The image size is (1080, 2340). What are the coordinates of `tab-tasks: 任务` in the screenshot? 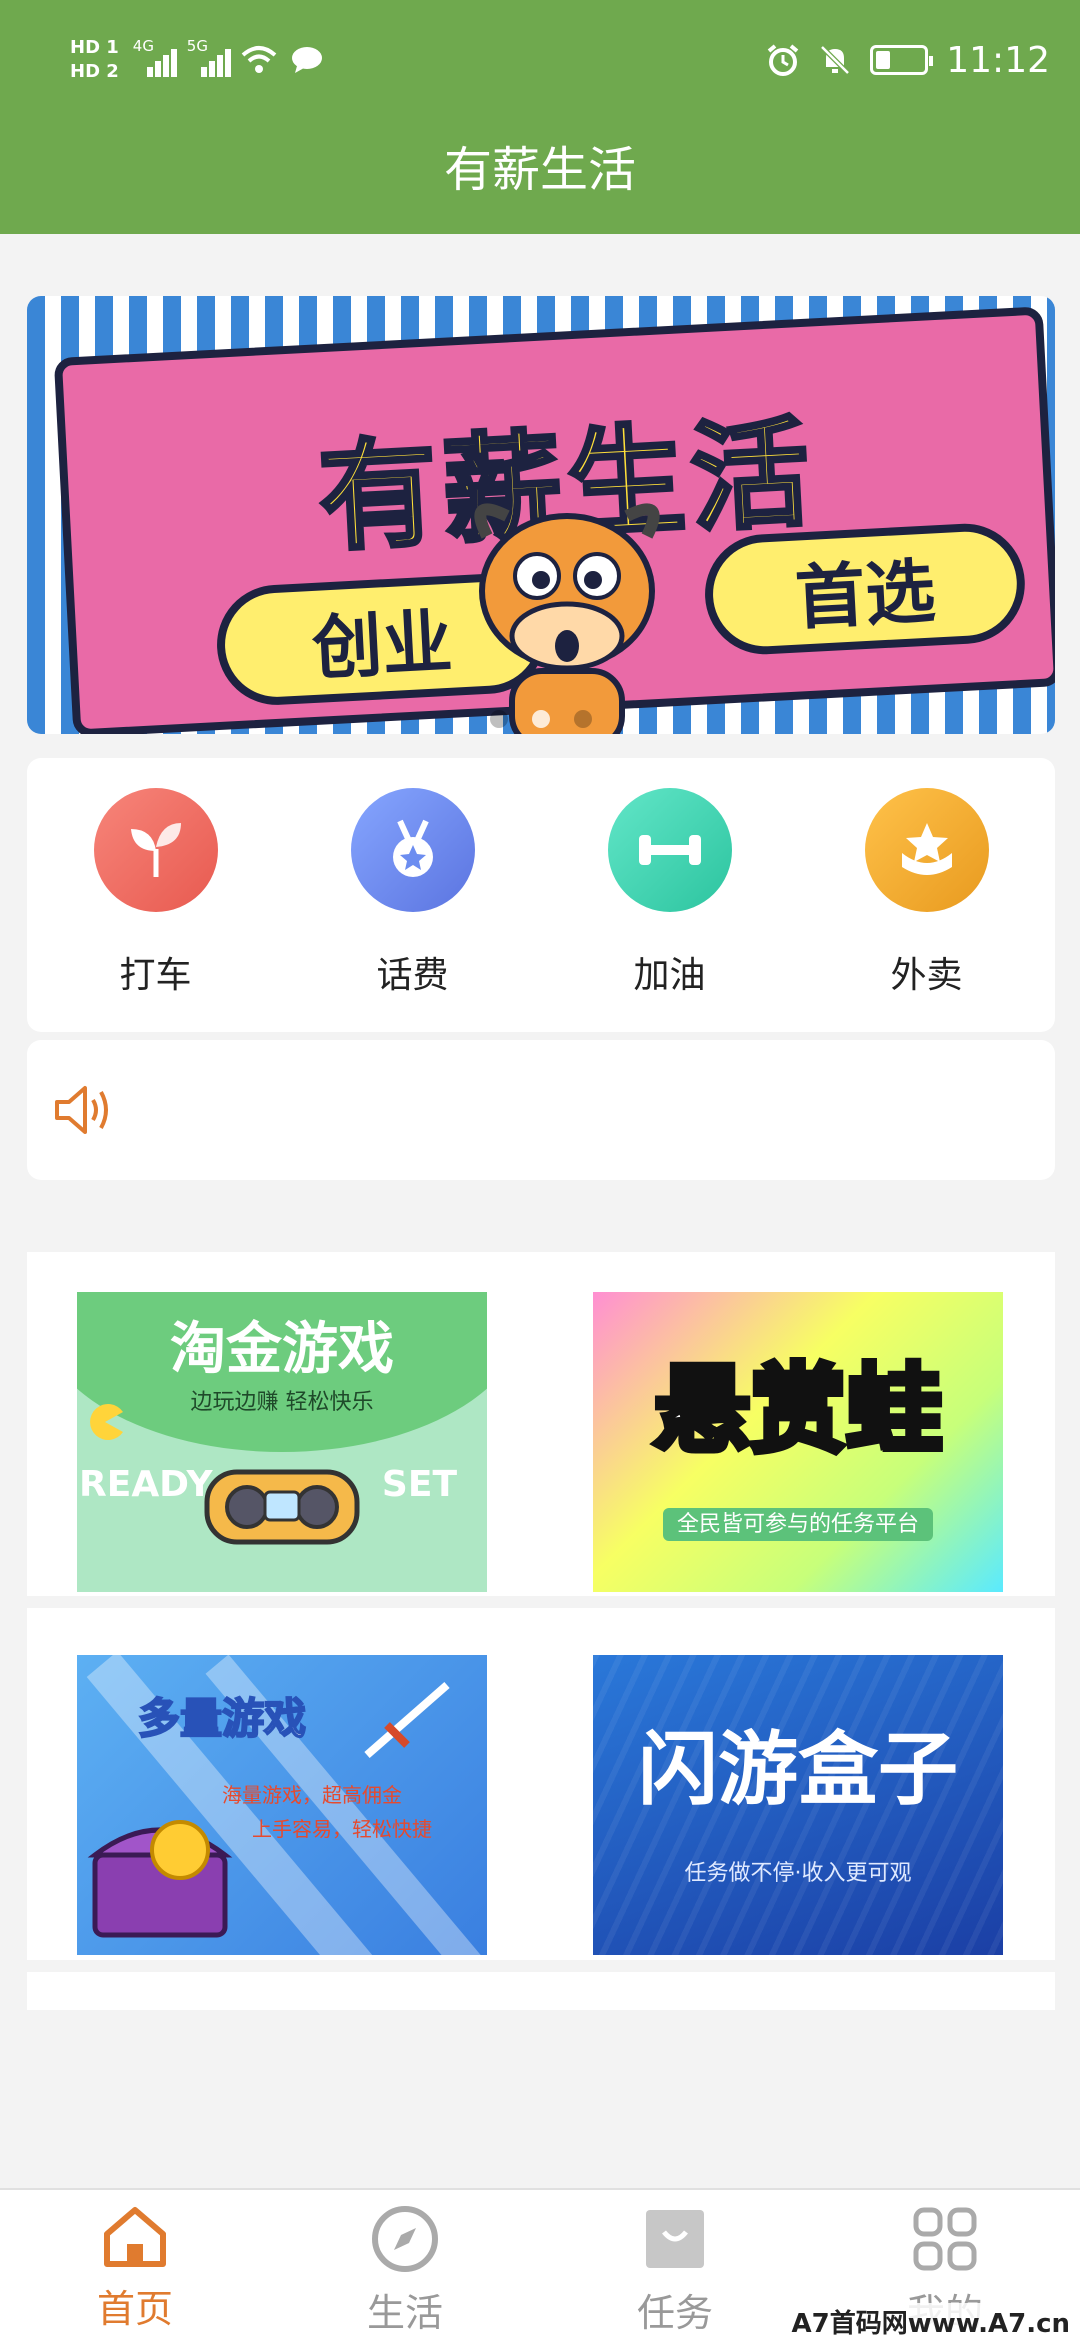 It's located at (675, 2265).